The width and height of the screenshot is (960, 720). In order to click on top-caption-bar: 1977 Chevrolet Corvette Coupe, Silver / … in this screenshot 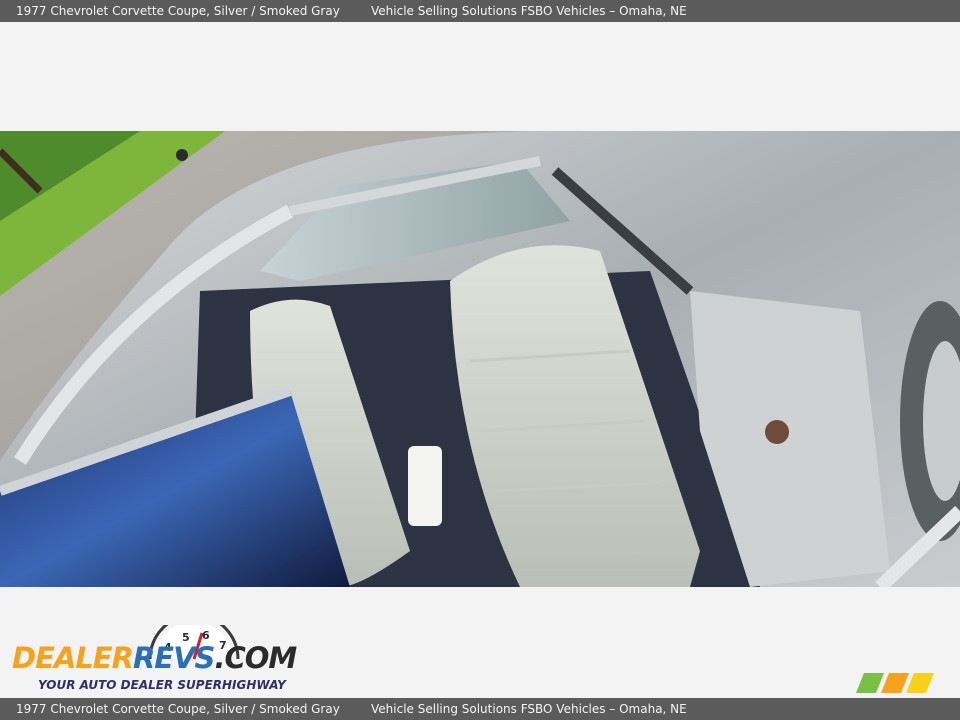, I will do `click(480, 11)`.